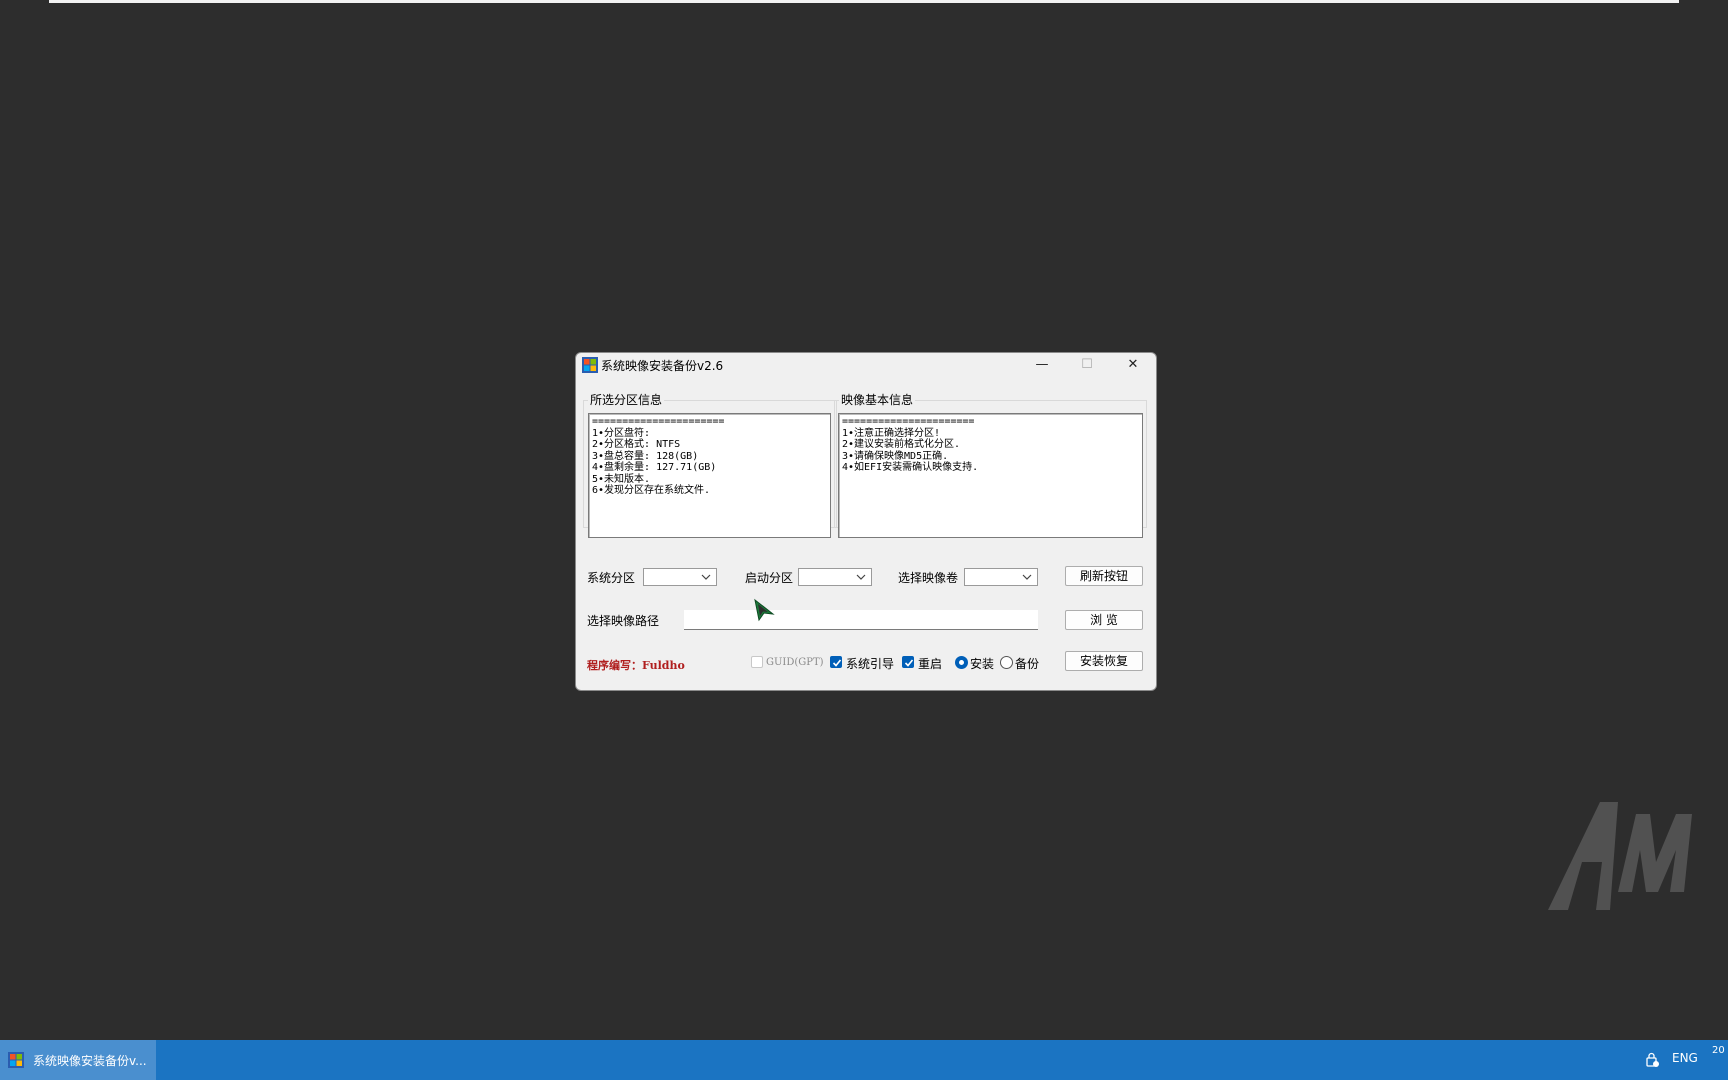 This screenshot has width=1728, height=1080. I want to click on close-button: ✕, so click(1133, 365).